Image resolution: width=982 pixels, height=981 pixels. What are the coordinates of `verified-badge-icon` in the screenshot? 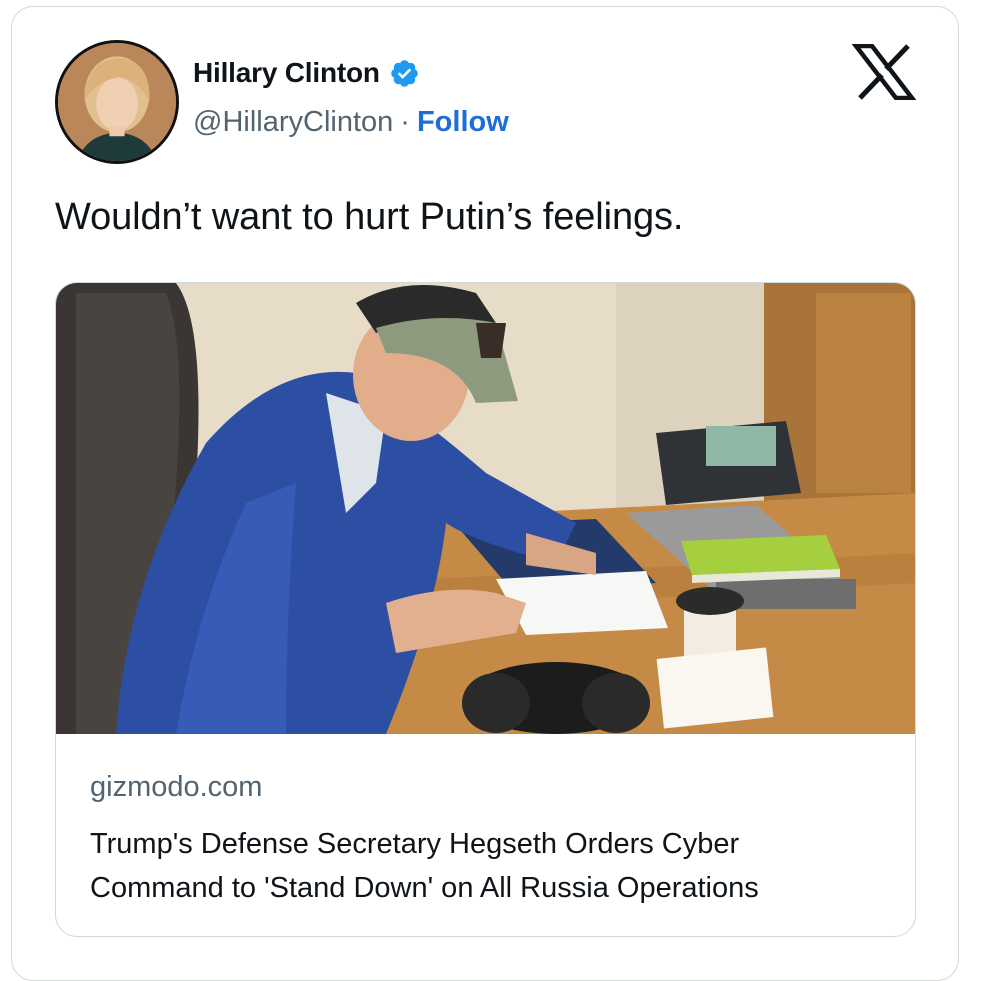 It's located at (404, 73).